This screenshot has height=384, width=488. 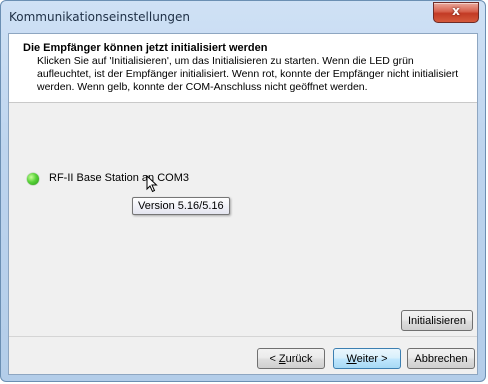 What do you see at coordinates (437, 320) in the screenshot?
I see `initialize-button: Initialisieren` at bounding box center [437, 320].